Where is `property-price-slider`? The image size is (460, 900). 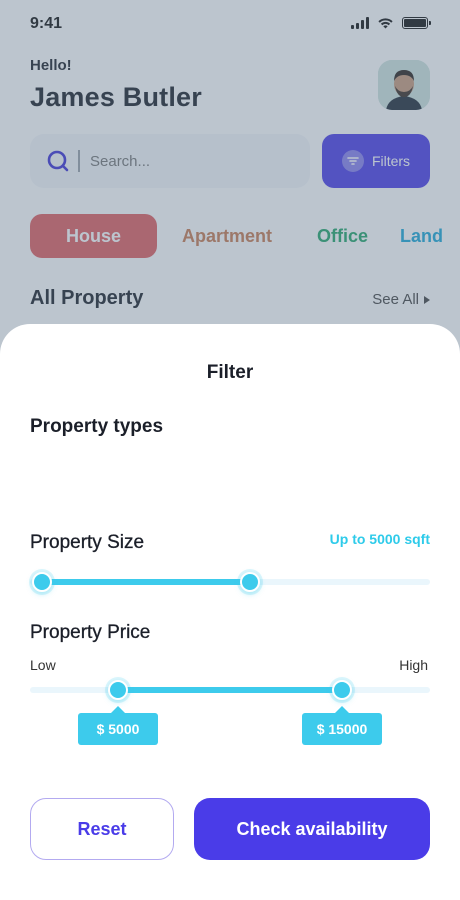 property-price-slider is located at coordinates (230, 690).